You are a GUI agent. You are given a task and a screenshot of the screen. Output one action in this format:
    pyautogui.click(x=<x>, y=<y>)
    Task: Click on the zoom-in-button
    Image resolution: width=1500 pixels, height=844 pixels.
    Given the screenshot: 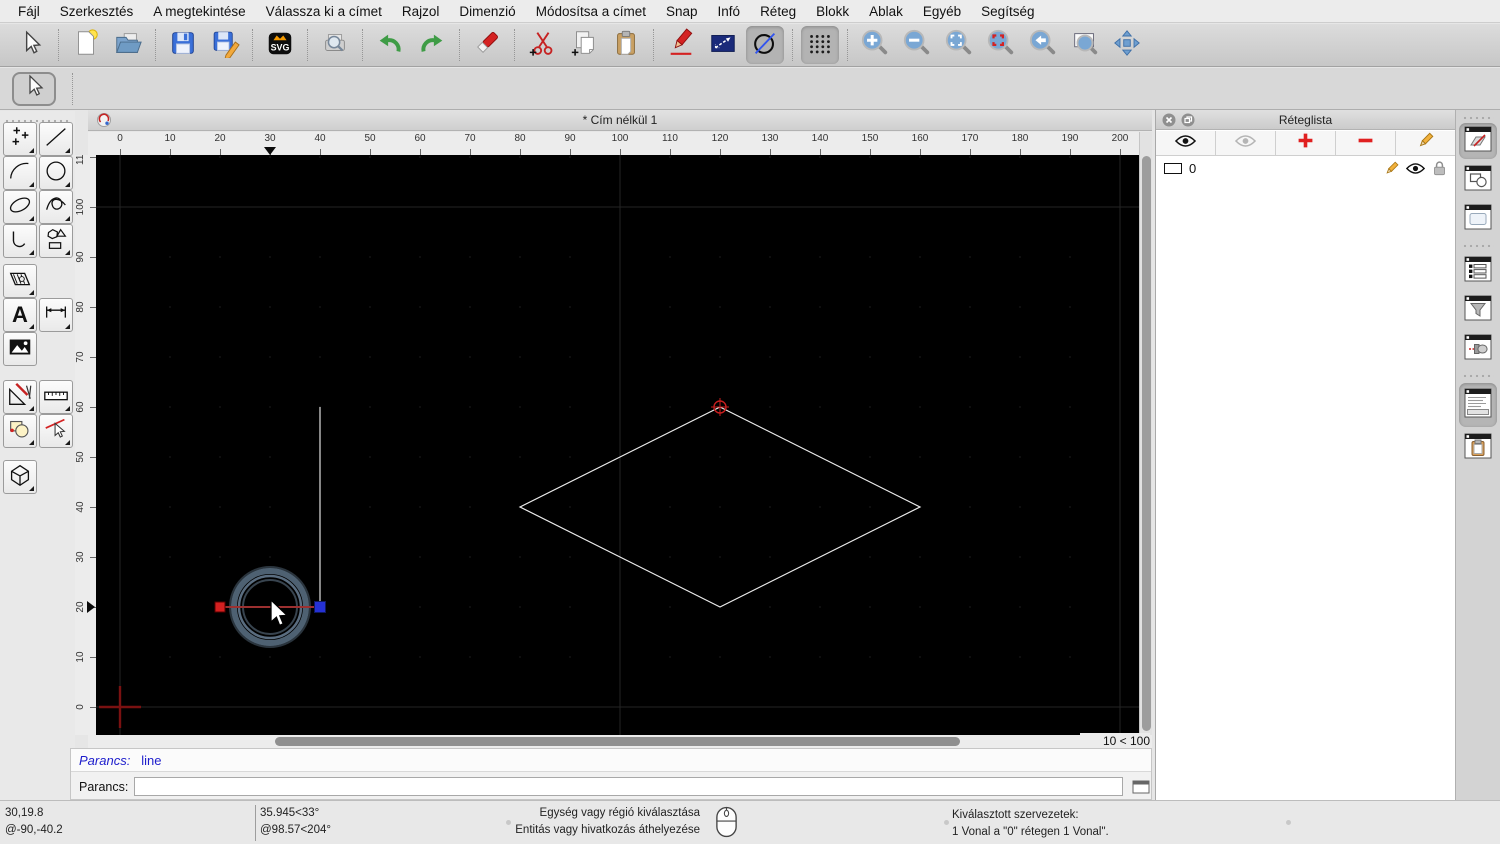 What is the action you would take?
    pyautogui.click(x=875, y=45)
    